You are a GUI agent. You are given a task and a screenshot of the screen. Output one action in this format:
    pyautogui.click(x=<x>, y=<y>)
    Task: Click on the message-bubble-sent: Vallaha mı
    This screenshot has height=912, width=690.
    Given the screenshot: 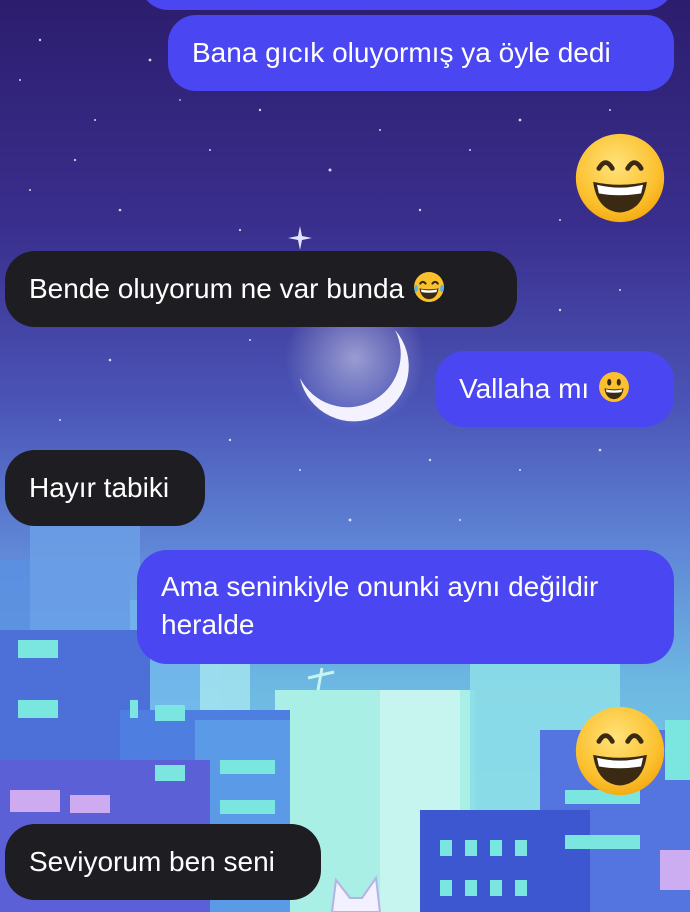 What is the action you would take?
    pyautogui.click(x=554, y=389)
    